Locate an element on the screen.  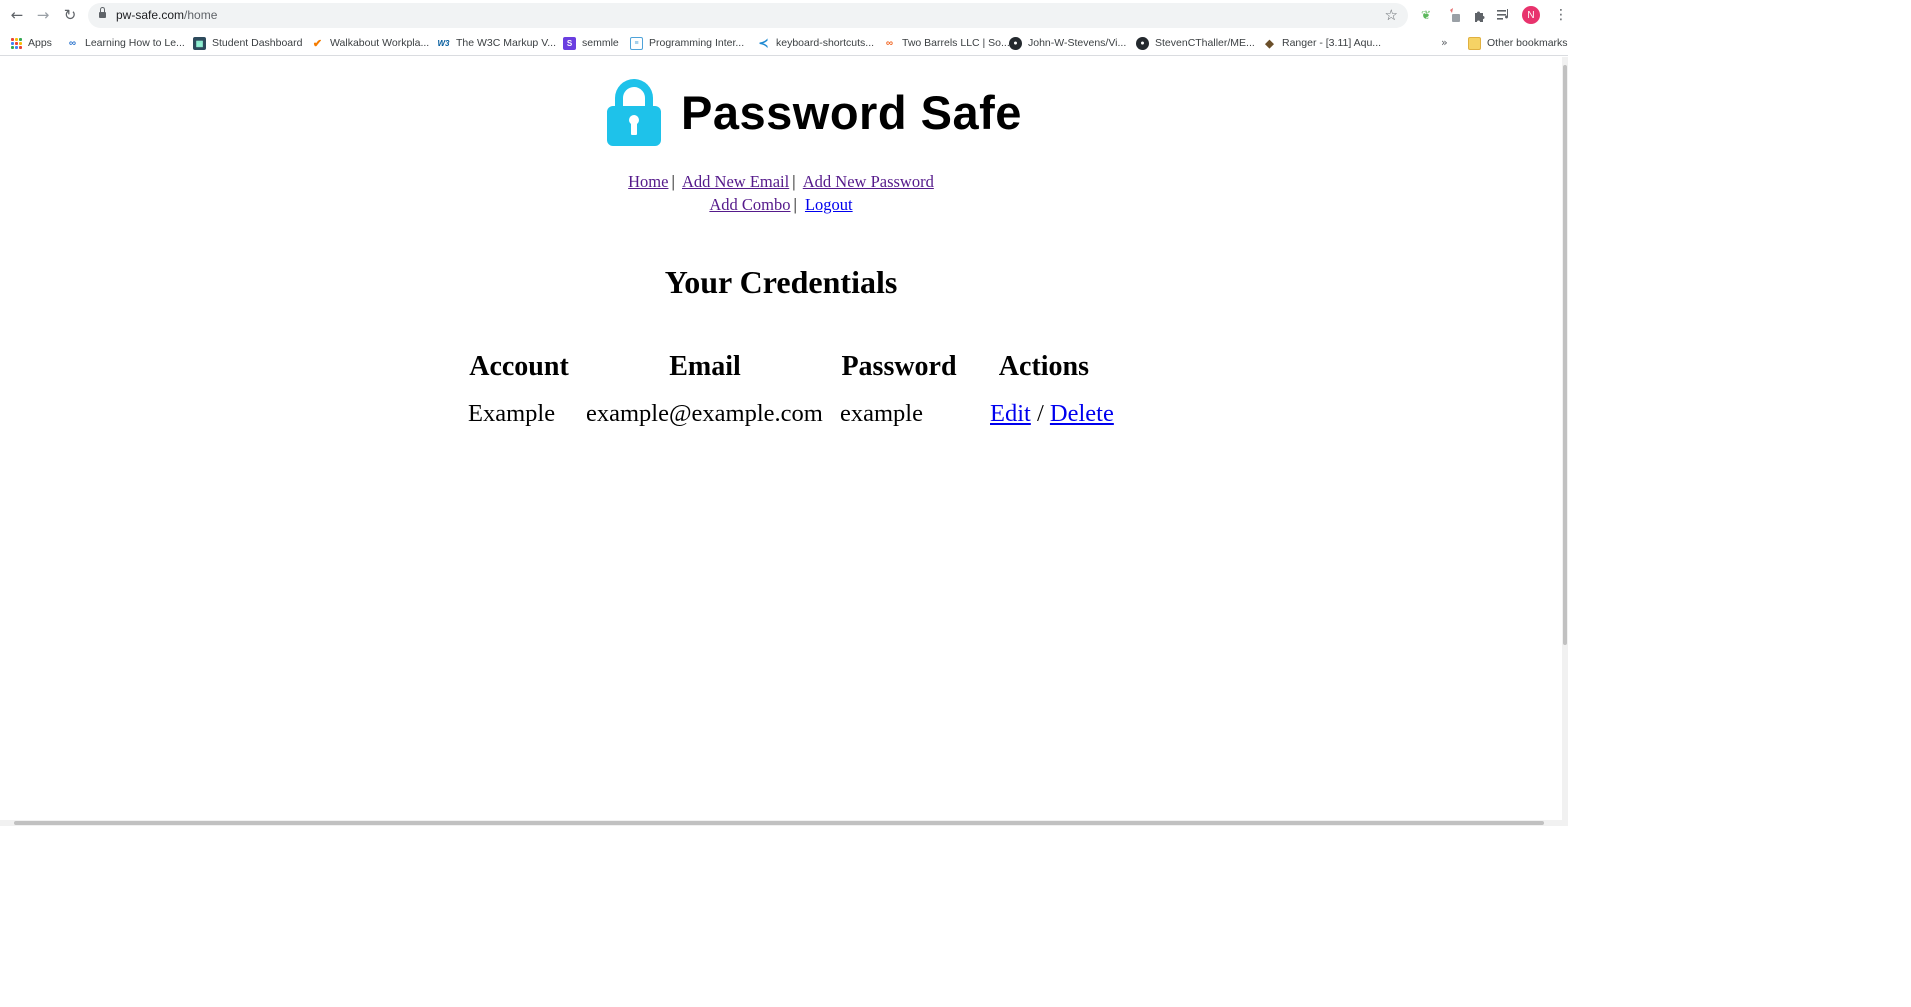
browser-toolbar: ← → ↻ pw-safe.com/home ☆ ❦ N ⋮ is located at coordinates (784, 15).